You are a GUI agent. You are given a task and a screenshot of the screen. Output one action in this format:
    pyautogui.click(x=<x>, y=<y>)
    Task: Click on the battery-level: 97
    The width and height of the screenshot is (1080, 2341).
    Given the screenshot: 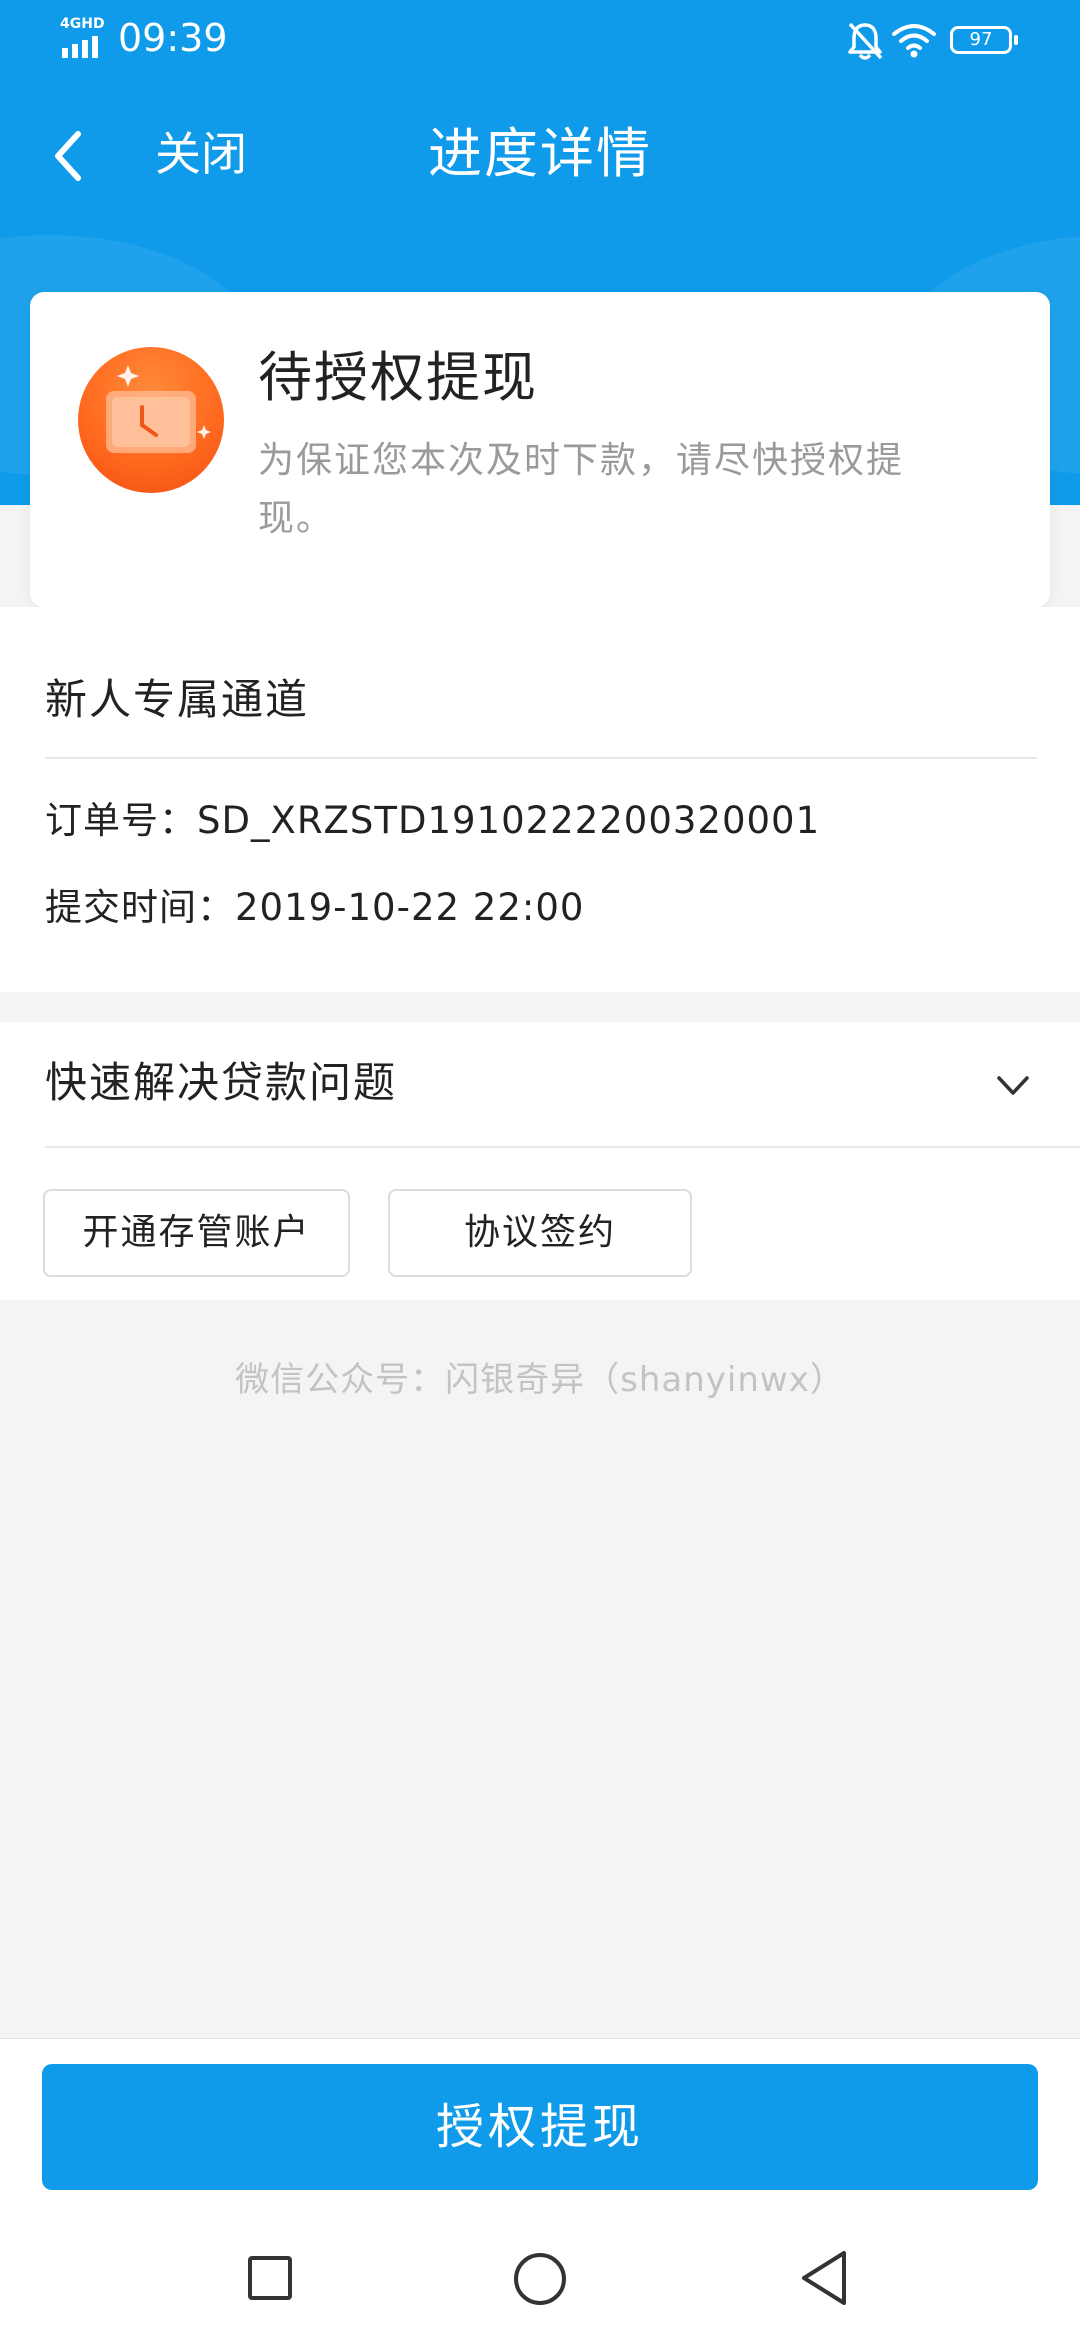 What is the action you would take?
    pyautogui.click(x=981, y=39)
    